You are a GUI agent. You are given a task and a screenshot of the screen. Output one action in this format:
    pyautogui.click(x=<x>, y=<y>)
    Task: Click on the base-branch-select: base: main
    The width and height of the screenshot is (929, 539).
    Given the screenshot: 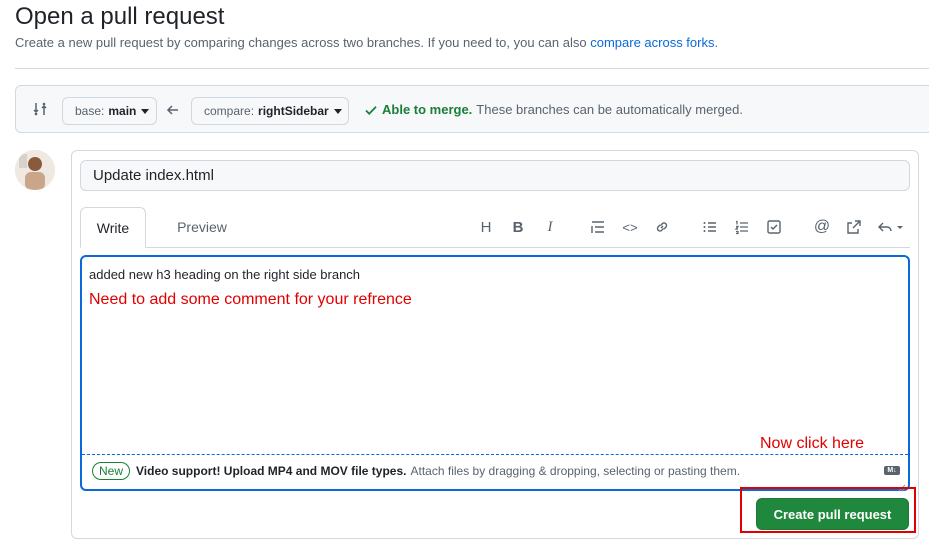 What is the action you would take?
    pyautogui.click(x=109, y=111)
    